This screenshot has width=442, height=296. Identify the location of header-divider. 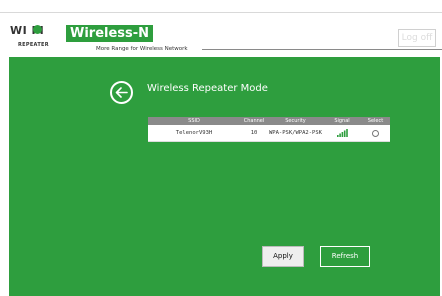
(322, 49).